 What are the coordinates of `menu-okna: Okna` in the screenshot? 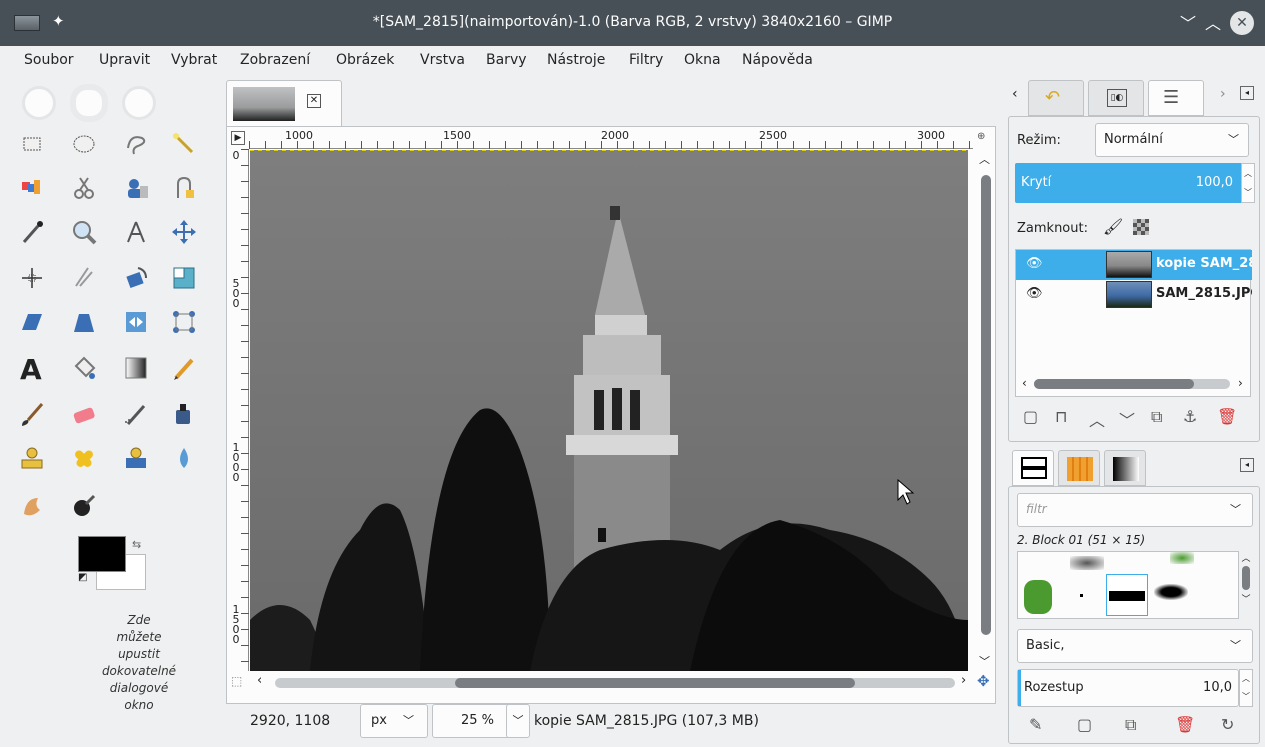 It's located at (702, 60).